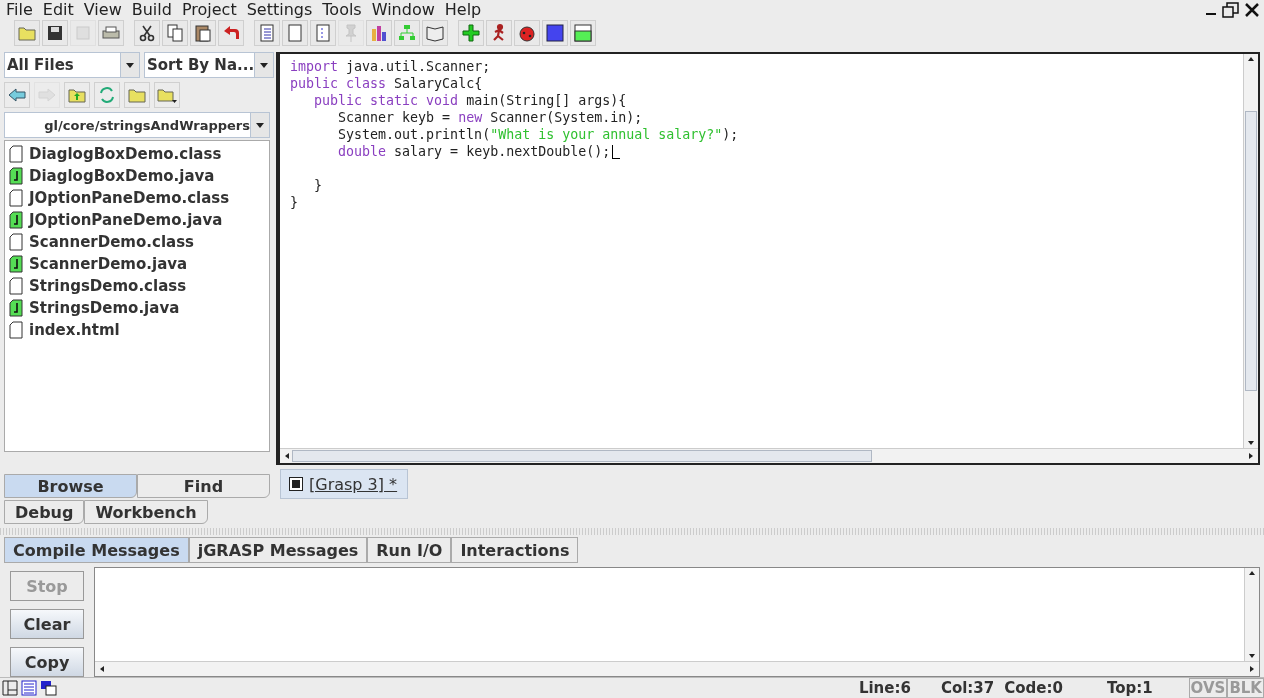  What do you see at coordinates (154, 9) in the screenshot?
I see `menu-item: Build` at bounding box center [154, 9].